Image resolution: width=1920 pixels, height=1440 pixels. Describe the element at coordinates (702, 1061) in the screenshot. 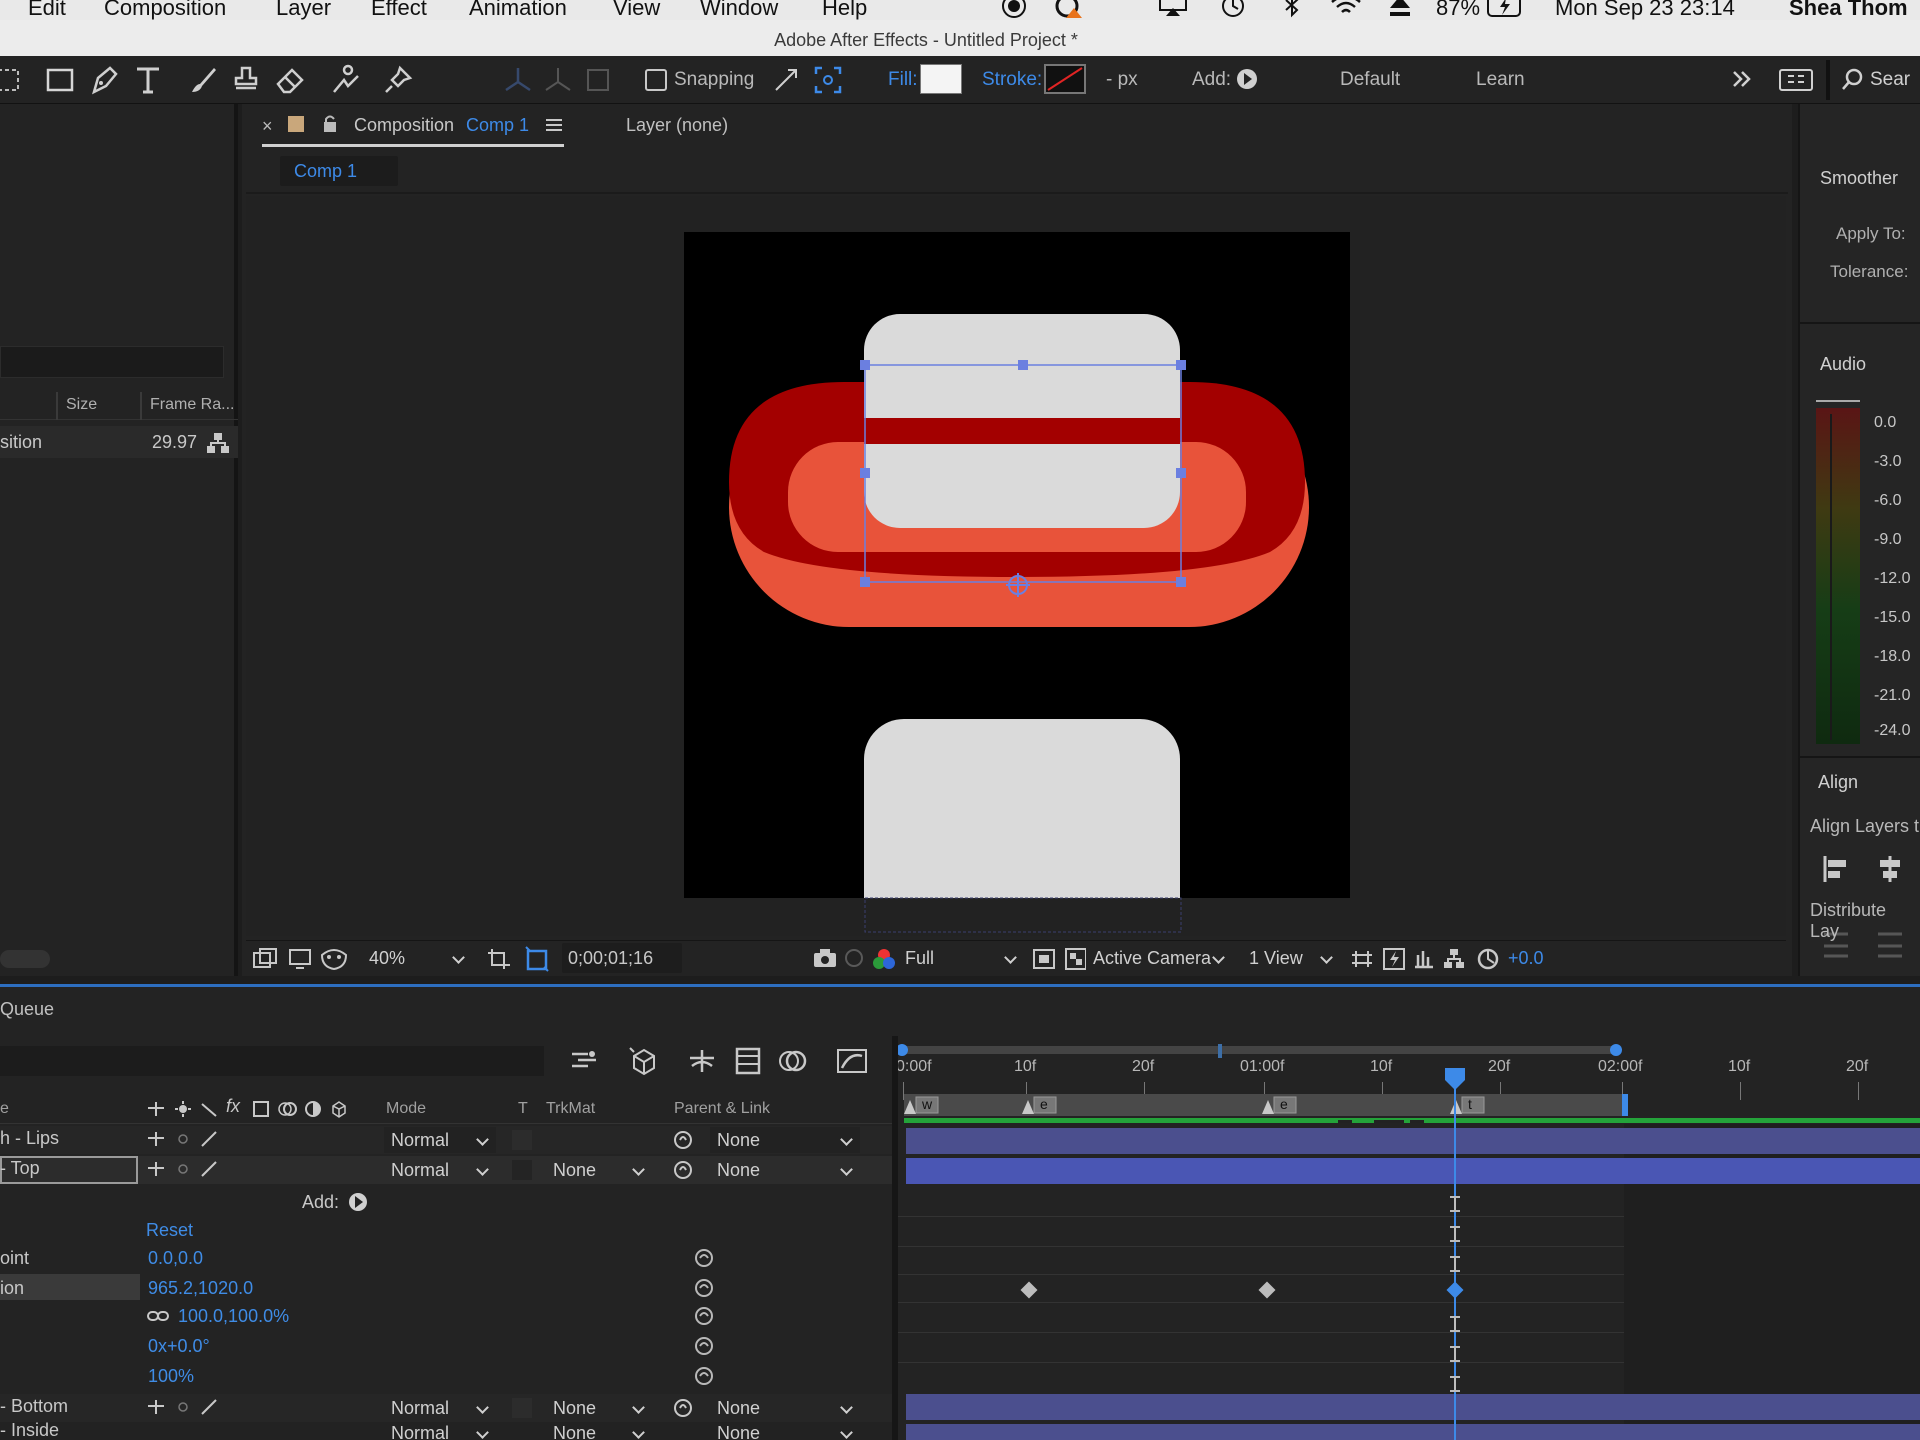

I see `shy-layers-icon` at that location.